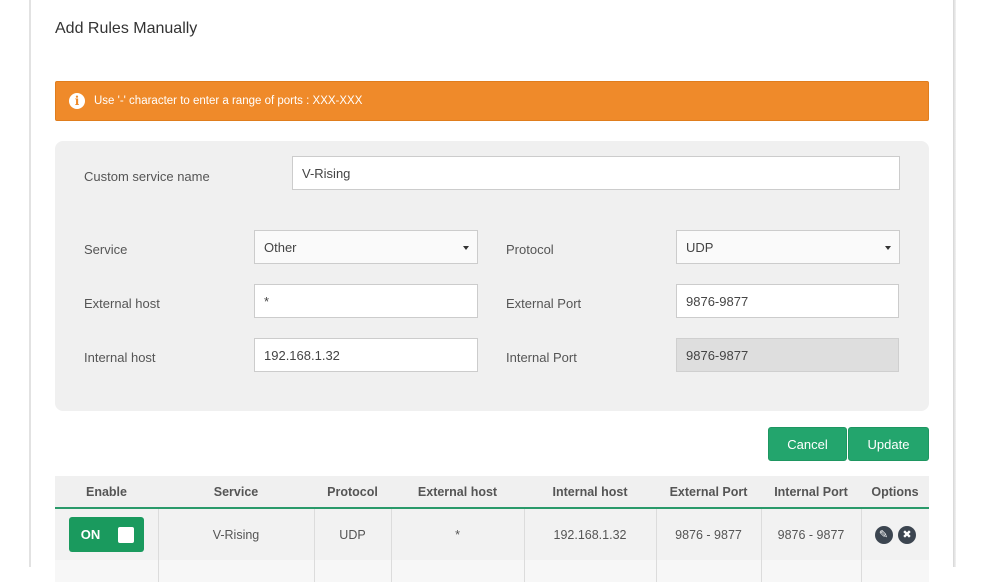 The width and height of the screenshot is (999, 582). I want to click on protocol-value: UDP, so click(700, 247).